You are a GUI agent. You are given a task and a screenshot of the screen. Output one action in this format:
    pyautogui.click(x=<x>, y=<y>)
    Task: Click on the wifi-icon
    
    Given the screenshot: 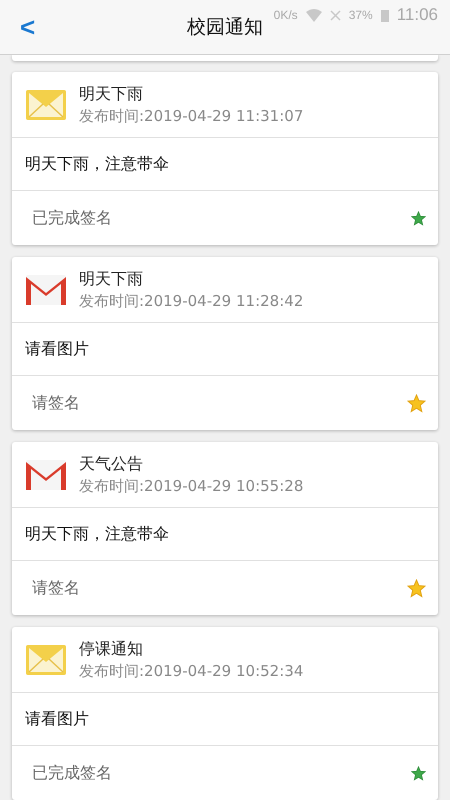 What is the action you would take?
    pyautogui.click(x=314, y=15)
    